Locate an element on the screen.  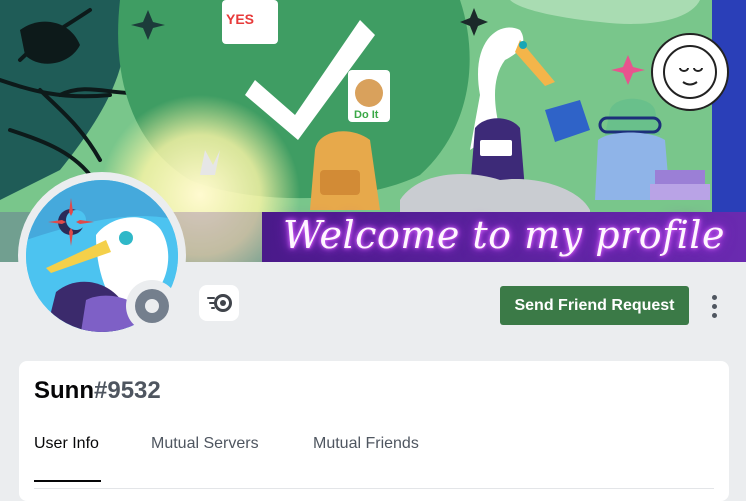
status-offline-icon is located at coordinates (152, 306).